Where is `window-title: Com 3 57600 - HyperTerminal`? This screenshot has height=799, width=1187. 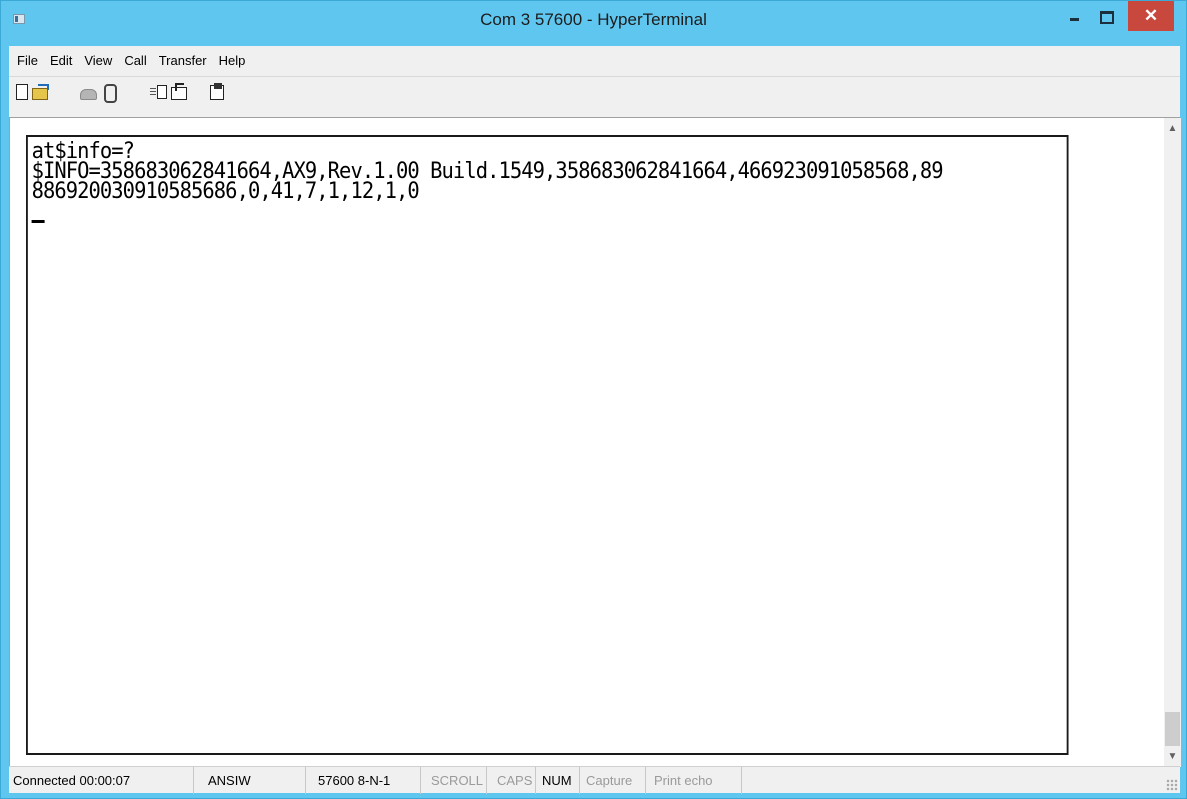
window-title: Com 3 57600 - HyperTerminal is located at coordinates (593, 19).